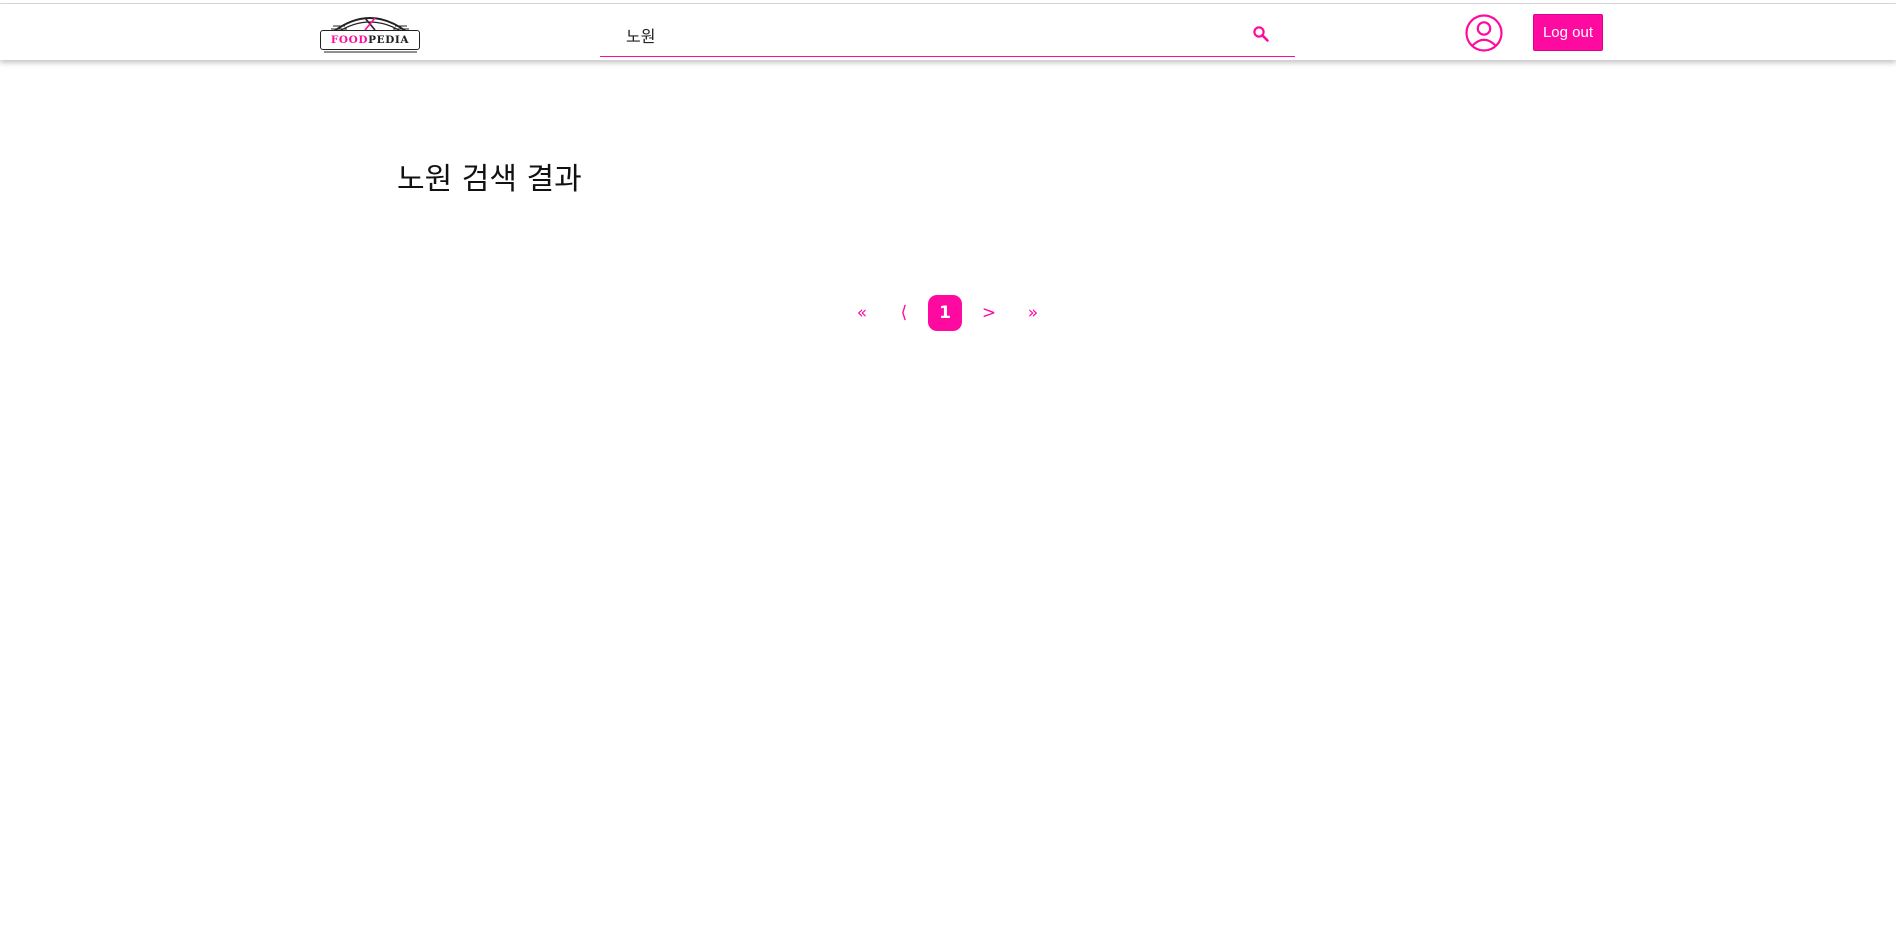 Image resolution: width=1896 pixels, height=933 pixels. I want to click on pagination: « ⟨ 1 > », so click(948, 313).